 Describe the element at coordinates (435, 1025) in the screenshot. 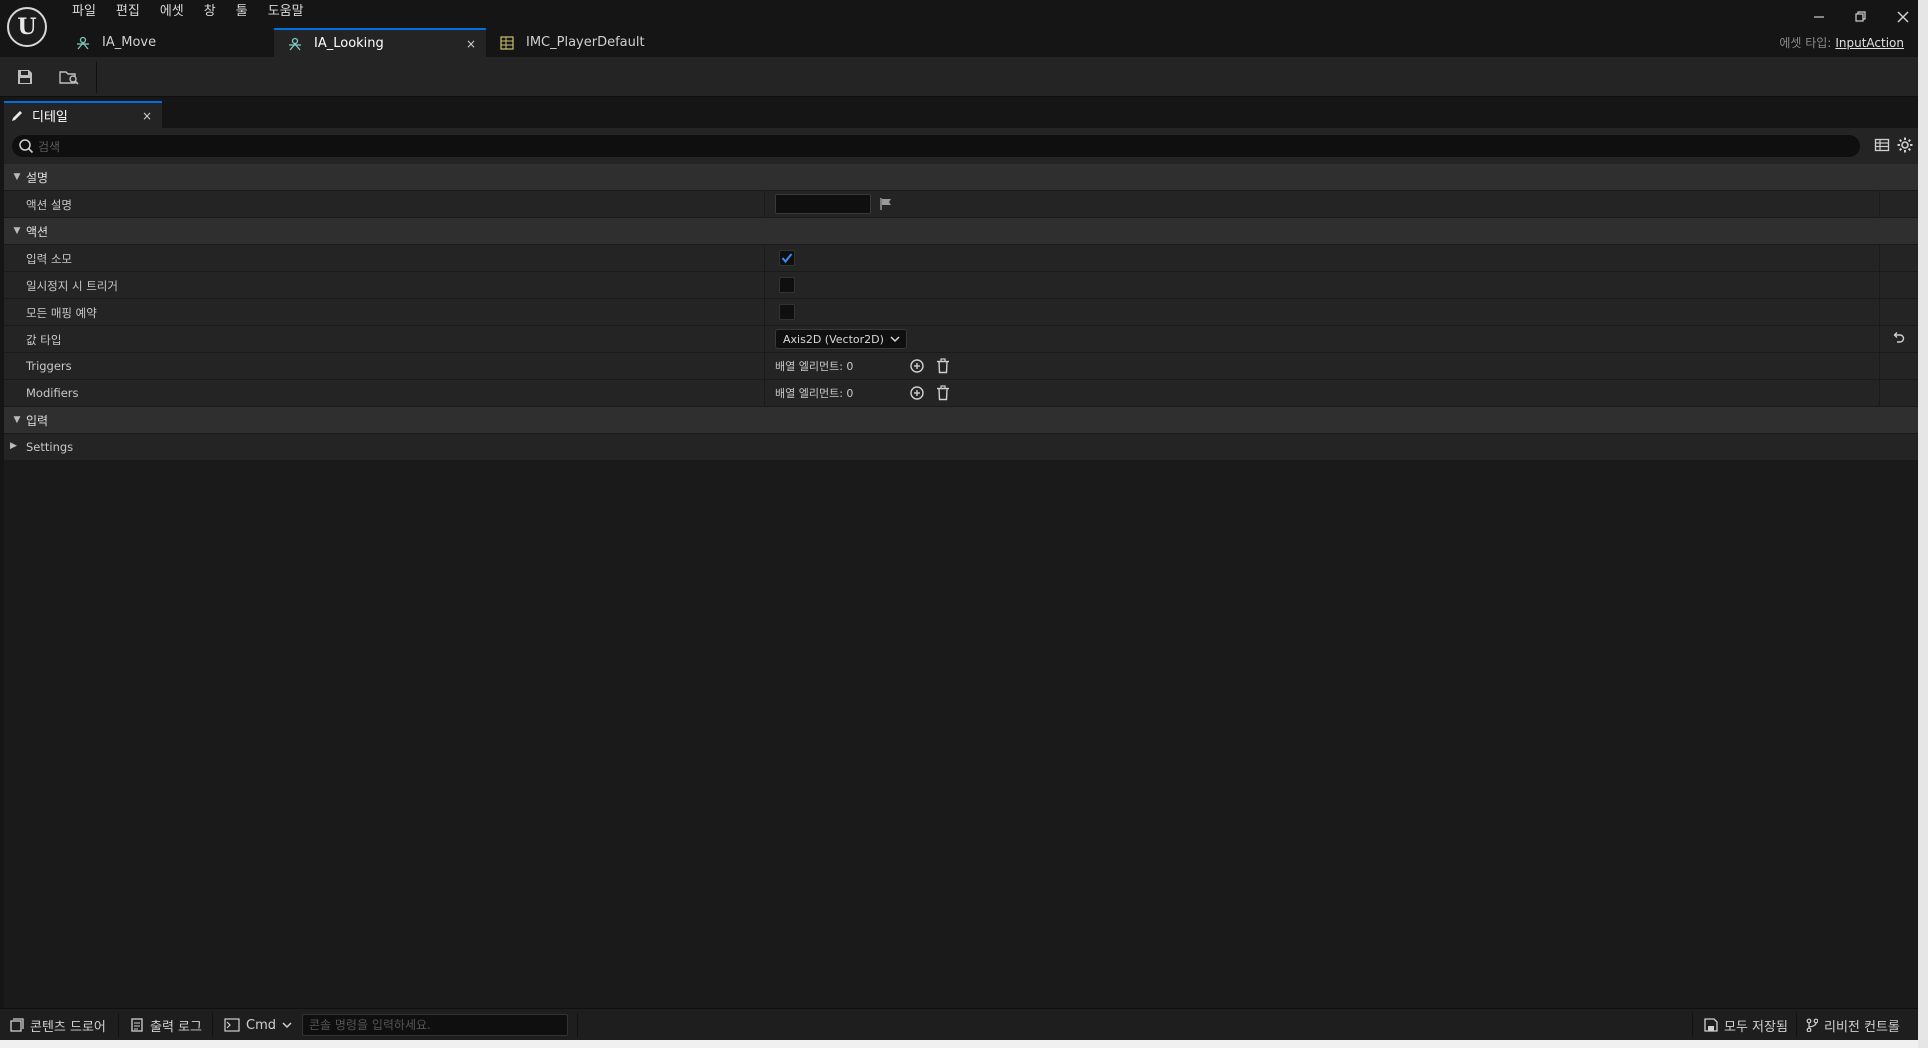

I see `console-input: 콘솔 명령을 입력하세요.` at that location.